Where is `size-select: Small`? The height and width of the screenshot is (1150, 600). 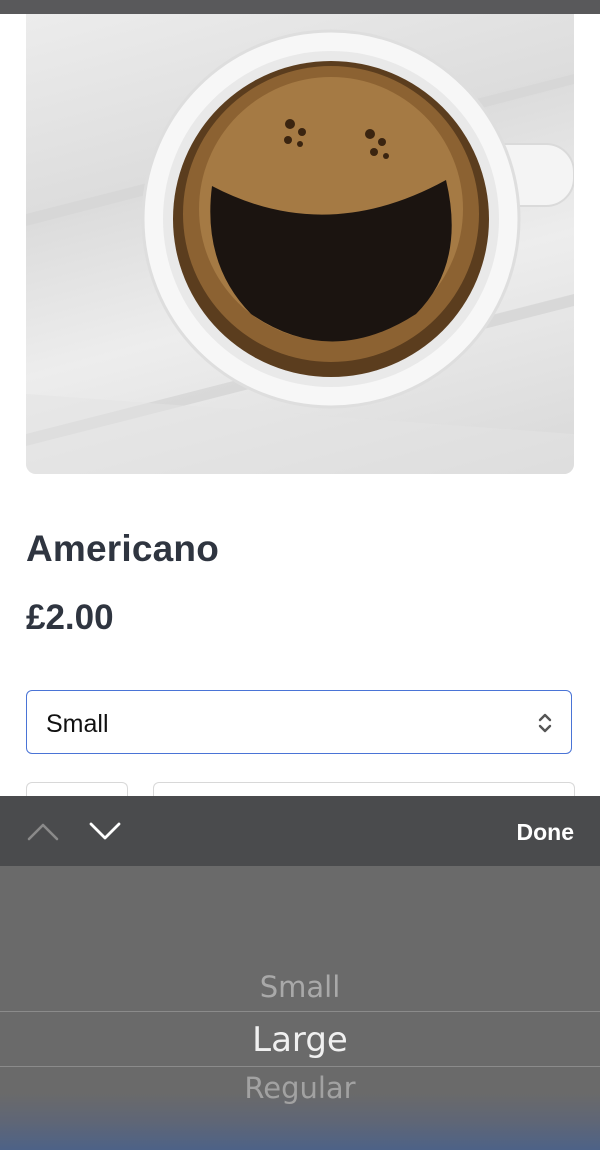
size-select: Small is located at coordinates (299, 722).